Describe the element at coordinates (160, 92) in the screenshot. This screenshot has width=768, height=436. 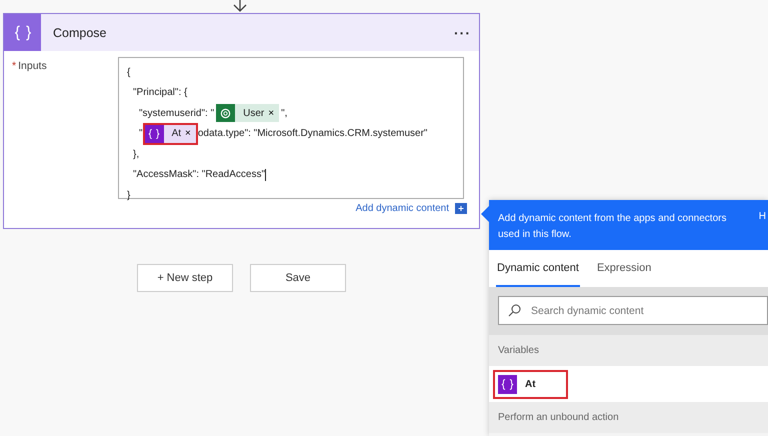
I see `code-text: "Principal": {` at that location.